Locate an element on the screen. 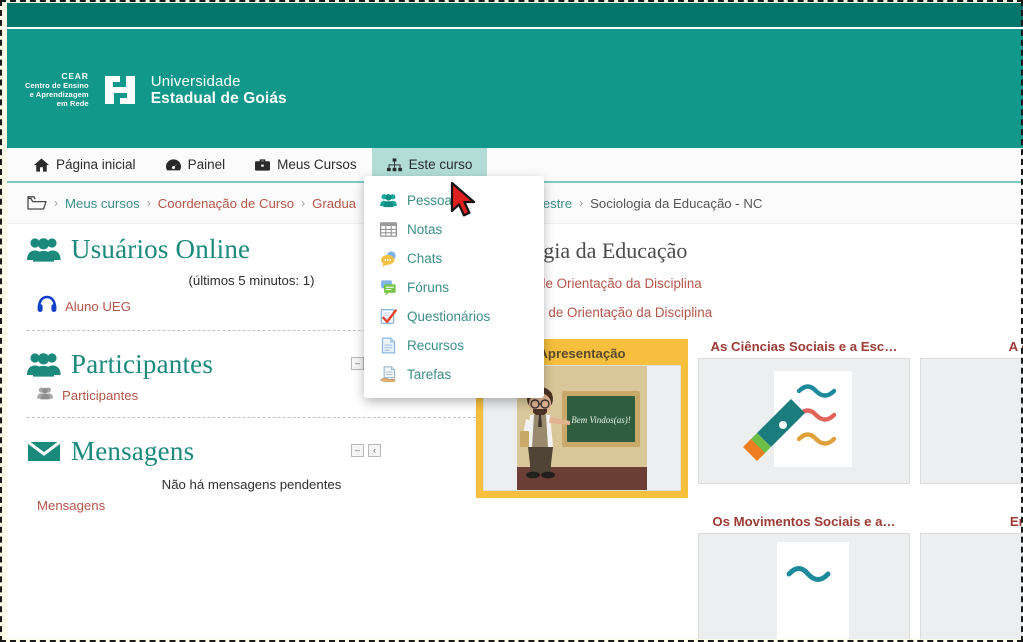 This screenshot has width=1023, height=642. menu-label-tarefas: Tarefas is located at coordinates (429, 374).